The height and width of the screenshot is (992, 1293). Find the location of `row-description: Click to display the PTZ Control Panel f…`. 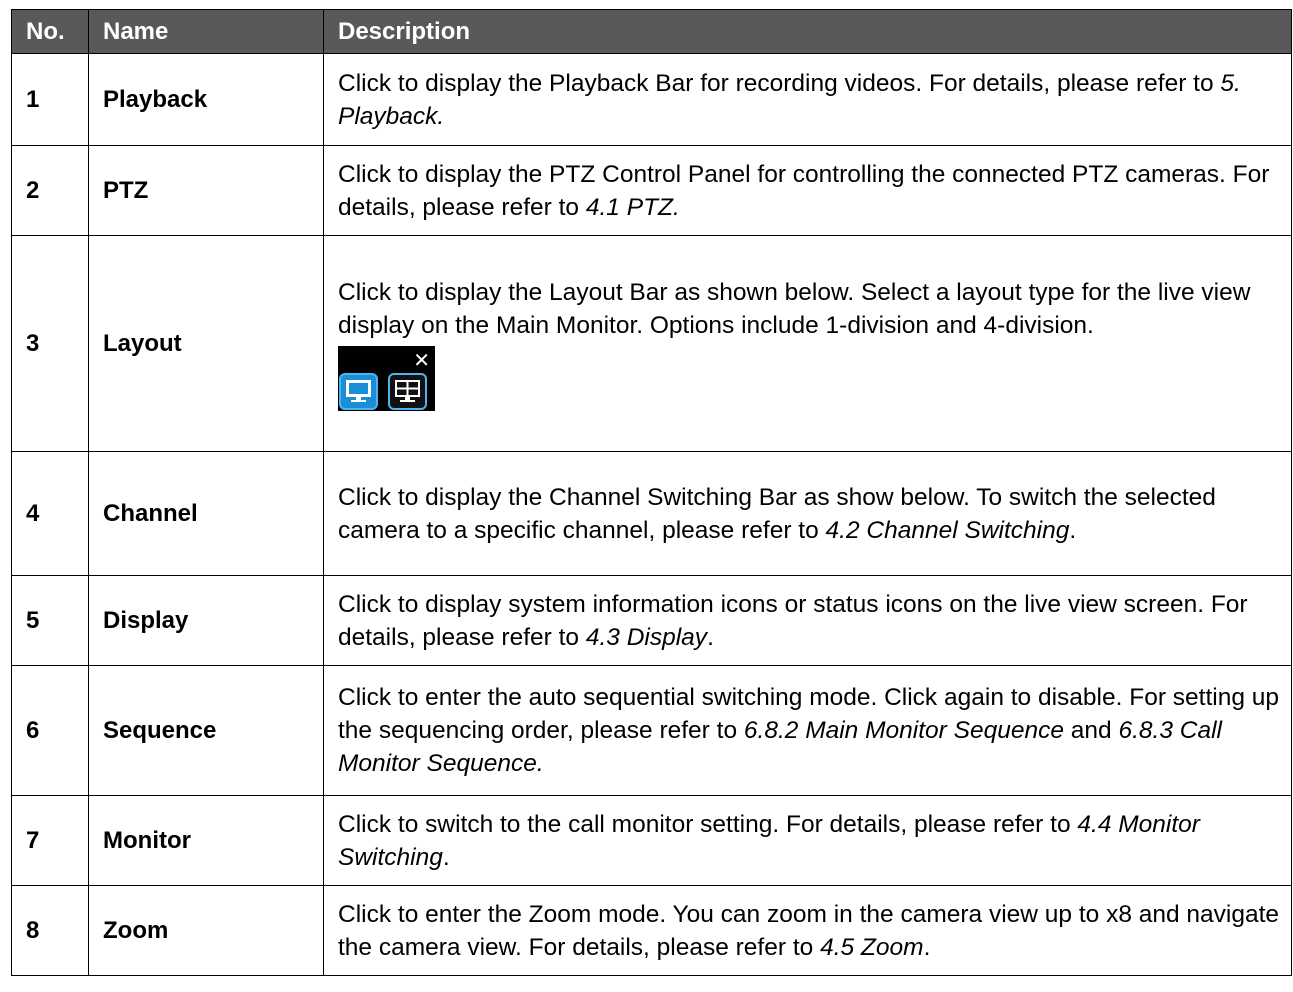

row-description: Click to display the PTZ Control Panel f… is located at coordinates (807, 190).